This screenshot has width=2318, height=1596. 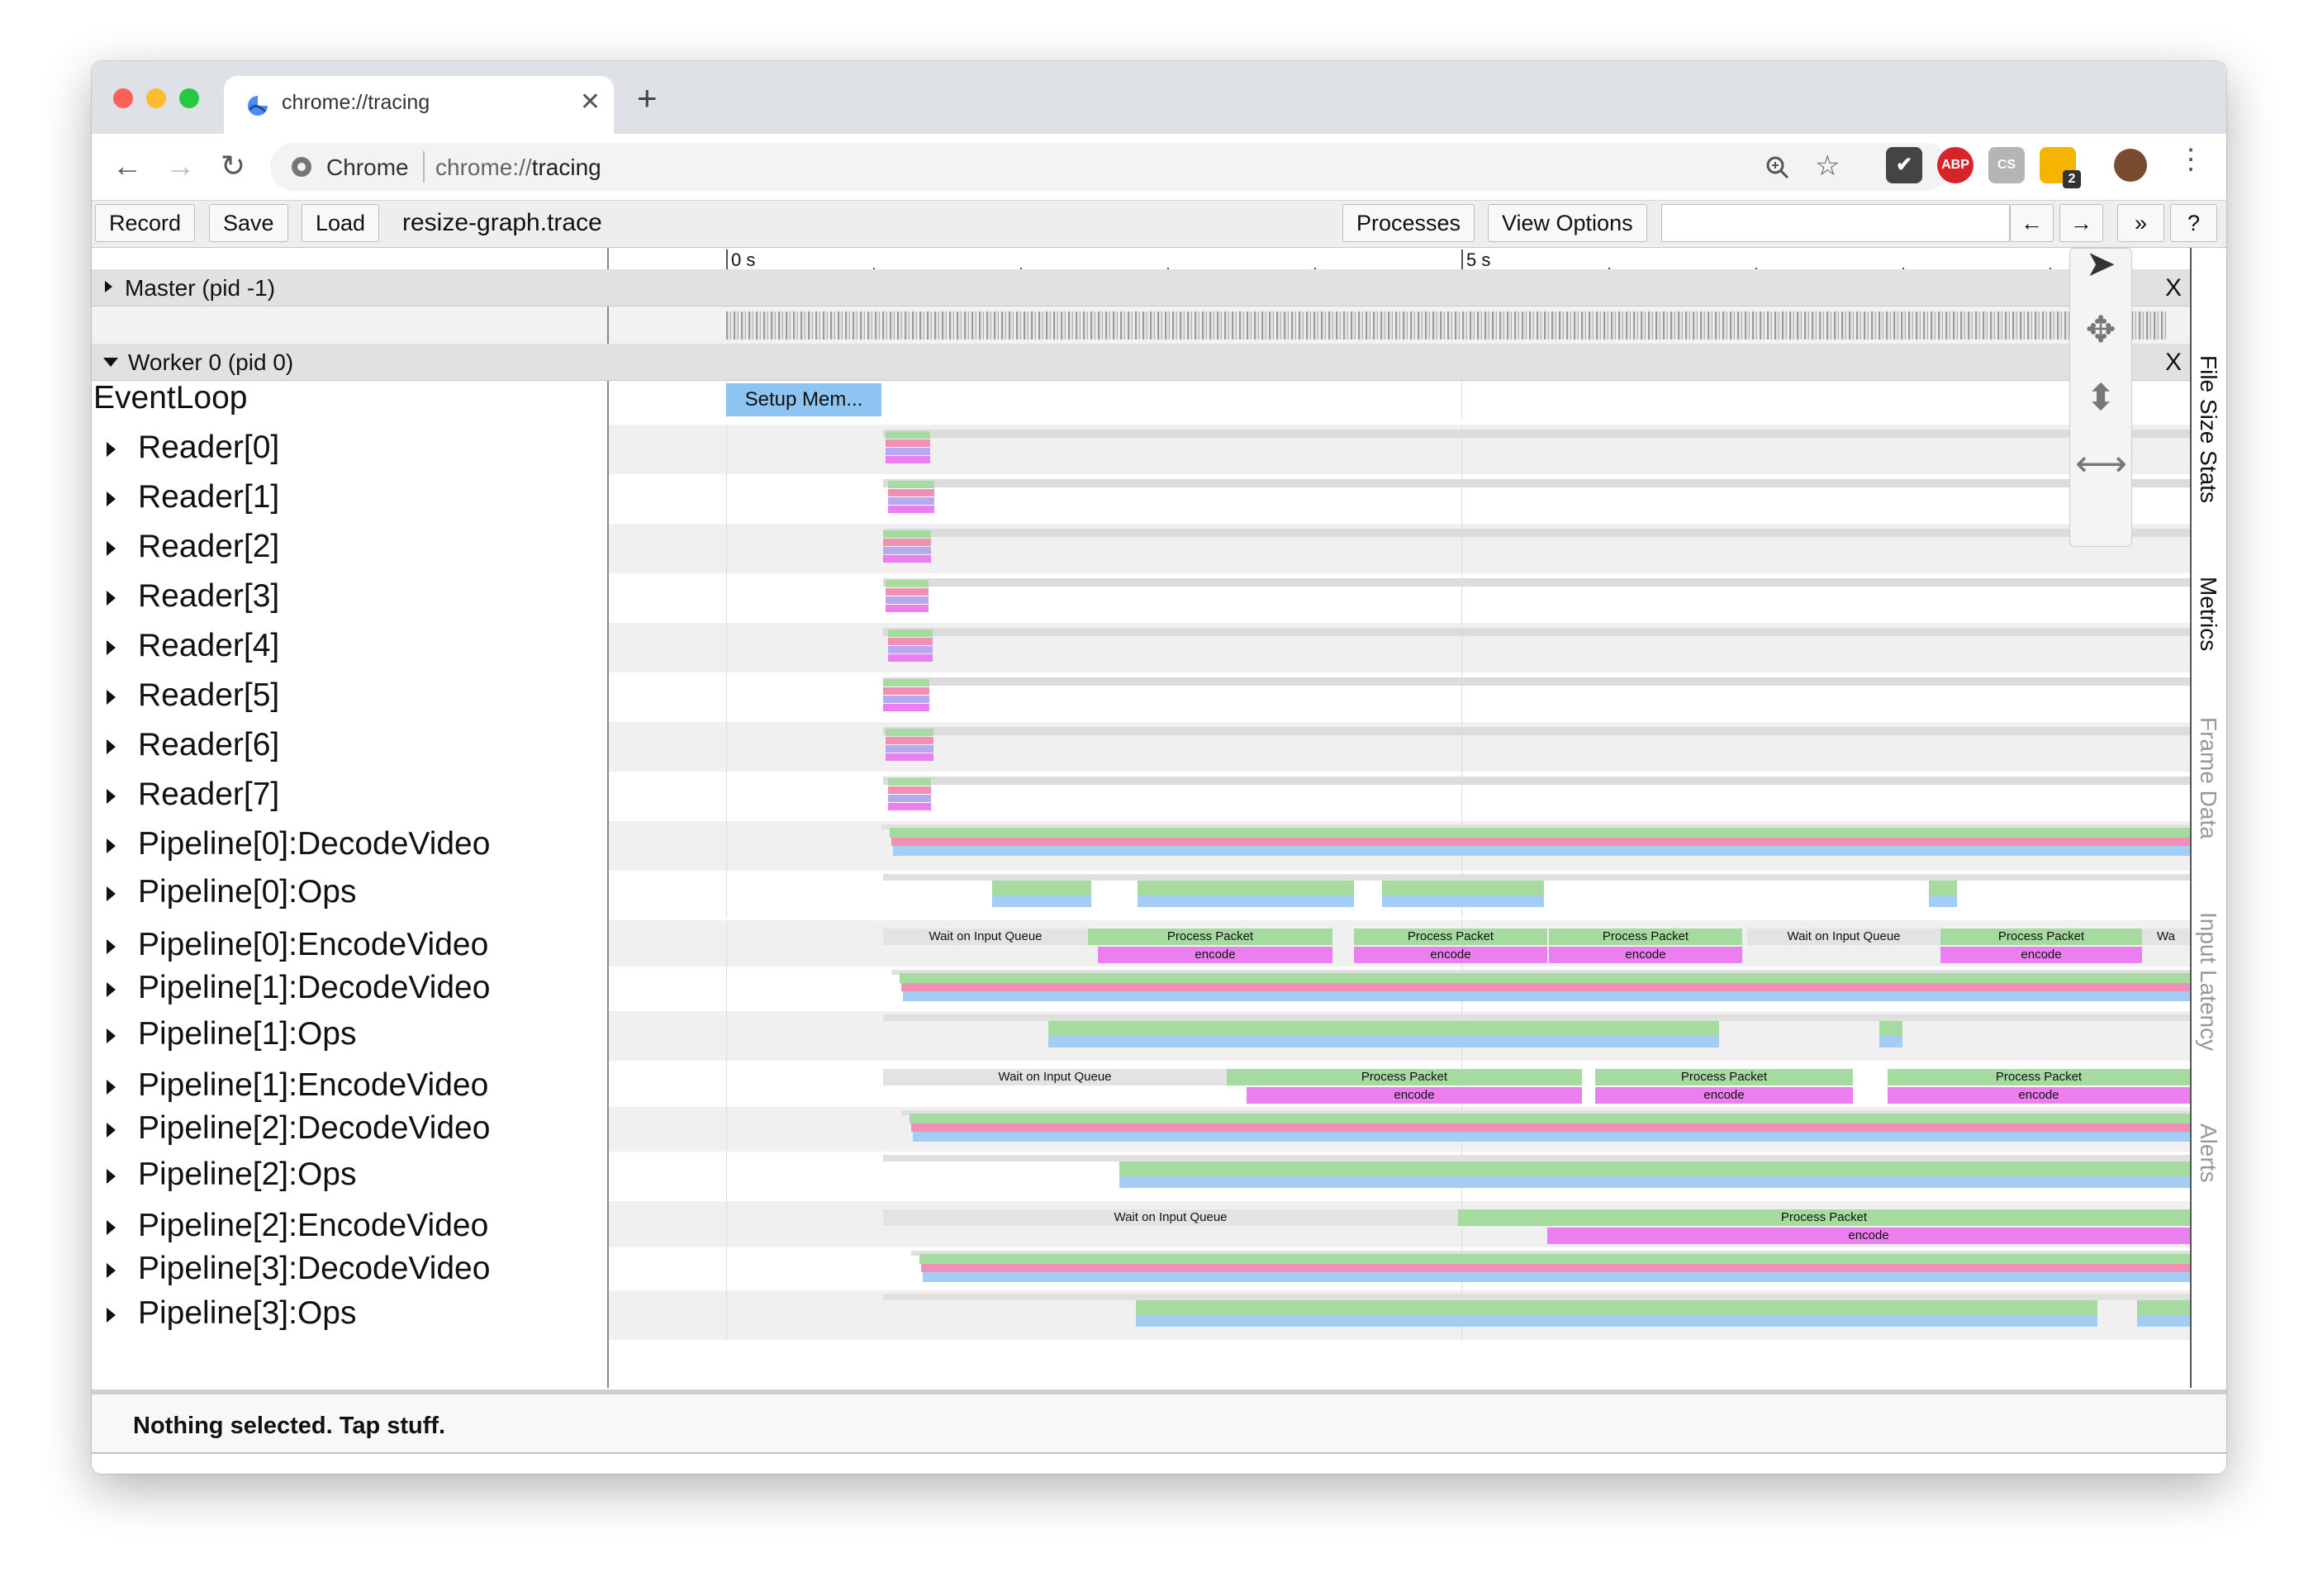 I want to click on process-header-master: Master (pid -1) X, so click(x=1142, y=287).